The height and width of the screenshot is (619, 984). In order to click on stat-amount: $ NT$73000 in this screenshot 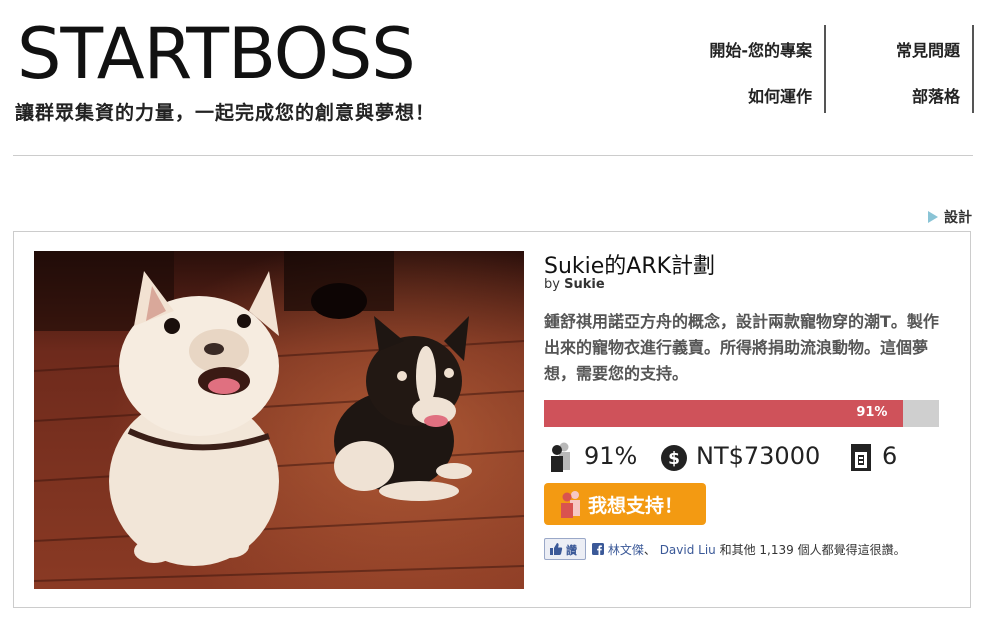, I will do `click(745, 457)`.